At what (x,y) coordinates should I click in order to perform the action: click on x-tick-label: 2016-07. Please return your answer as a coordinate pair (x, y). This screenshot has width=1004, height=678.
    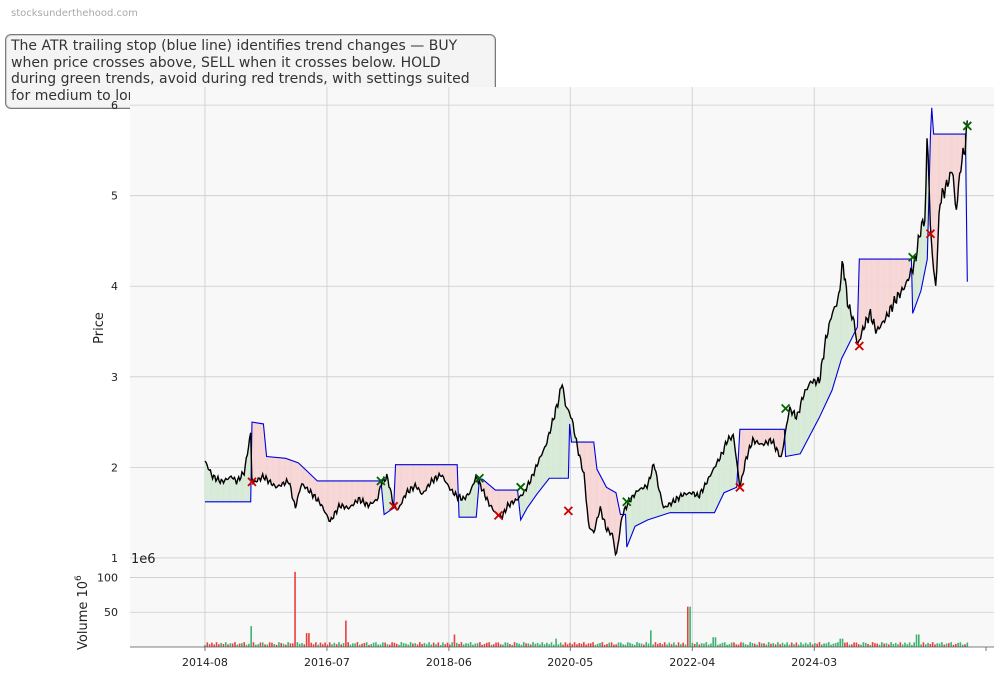
    Looking at the image, I should click on (327, 662).